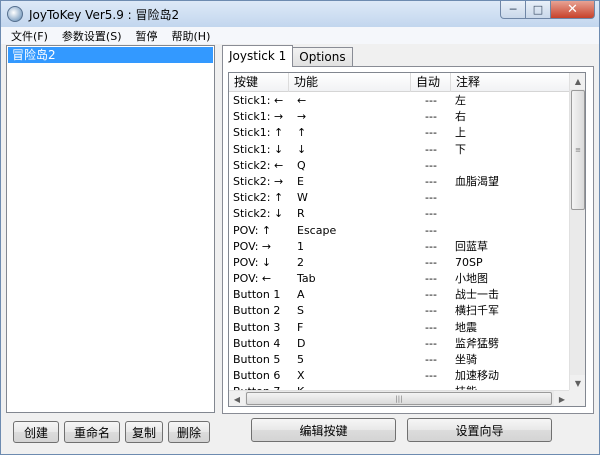 This screenshot has width=600, height=455. What do you see at coordinates (300, 35) in the screenshot?
I see `menu-bar: 文件(F) 参数设置(S) 暂停 帮助(H)` at bounding box center [300, 35].